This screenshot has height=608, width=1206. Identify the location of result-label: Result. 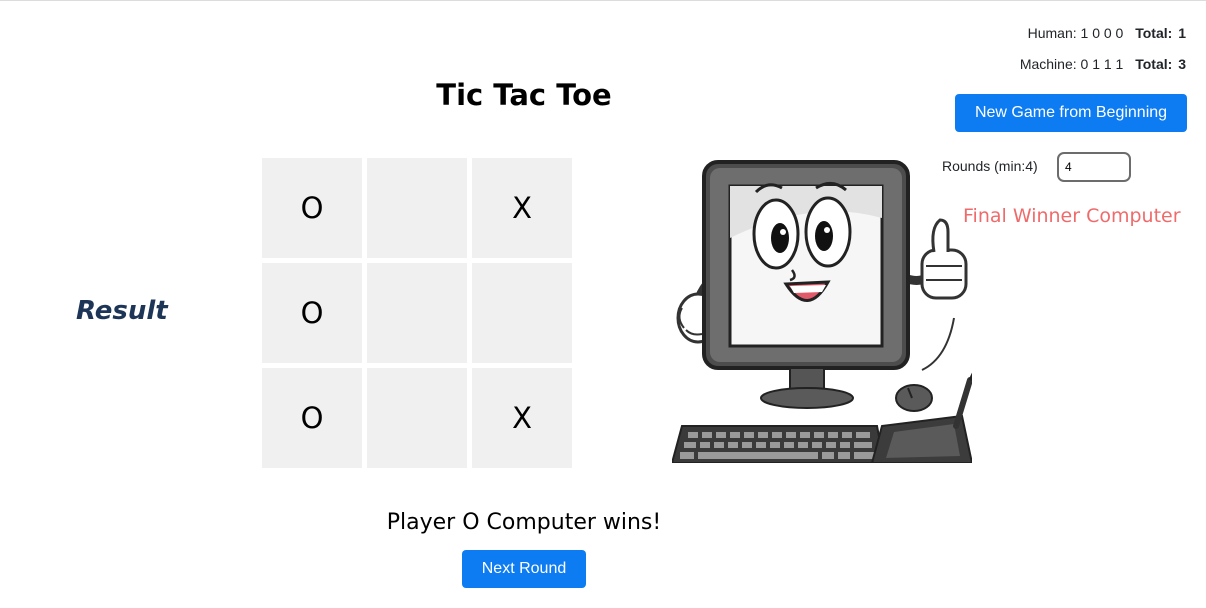
(122, 311).